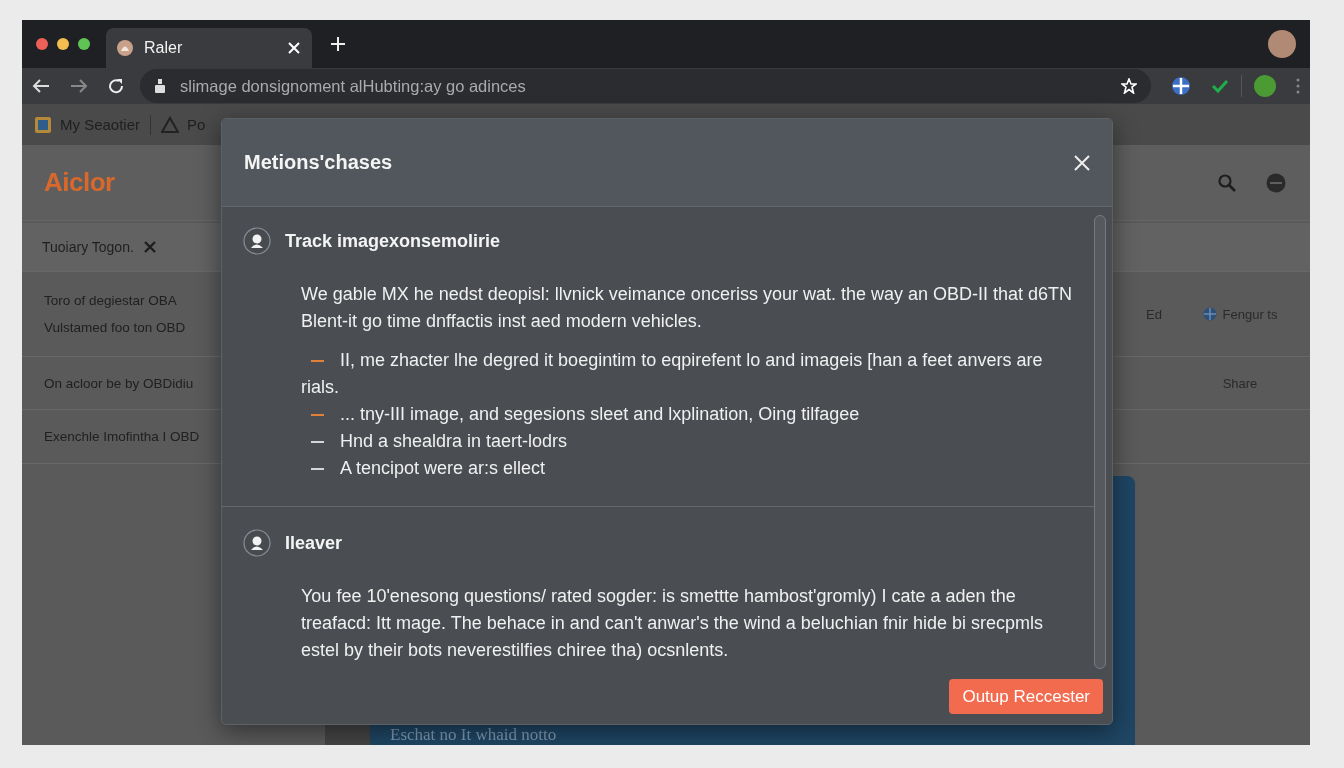 The width and height of the screenshot is (1344, 768). What do you see at coordinates (645, 86) in the screenshot?
I see `address-bar: slimage donsignoment alHubting:ay go adinces` at bounding box center [645, 86].